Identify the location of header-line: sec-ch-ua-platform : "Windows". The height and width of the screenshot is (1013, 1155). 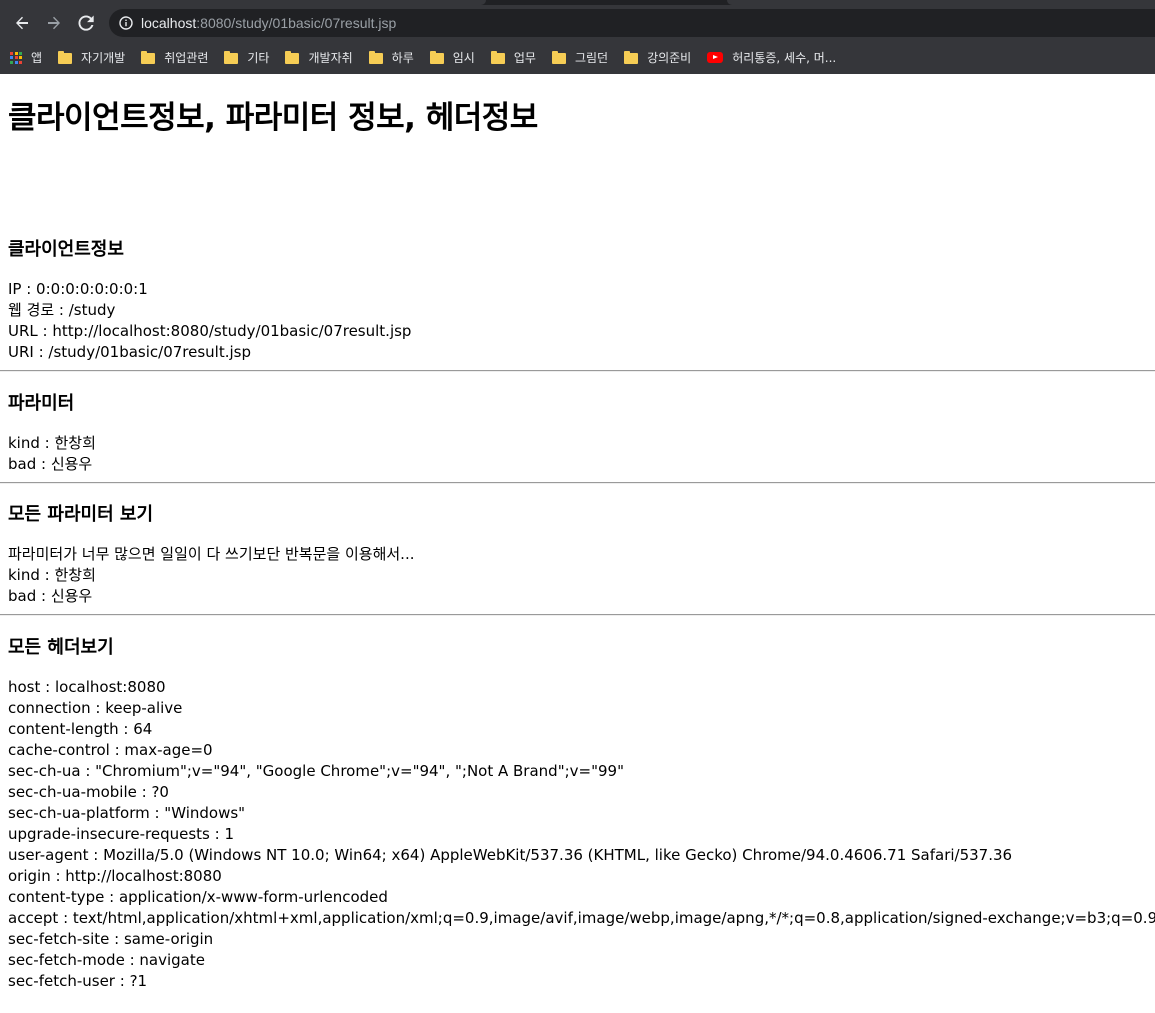
(127, 813).